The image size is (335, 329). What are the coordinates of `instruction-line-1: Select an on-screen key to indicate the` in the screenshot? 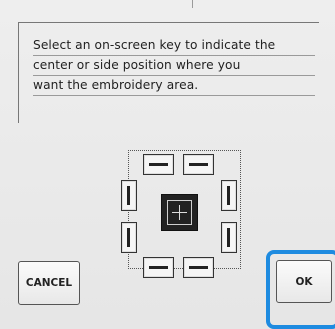 It's located at (174, 46).